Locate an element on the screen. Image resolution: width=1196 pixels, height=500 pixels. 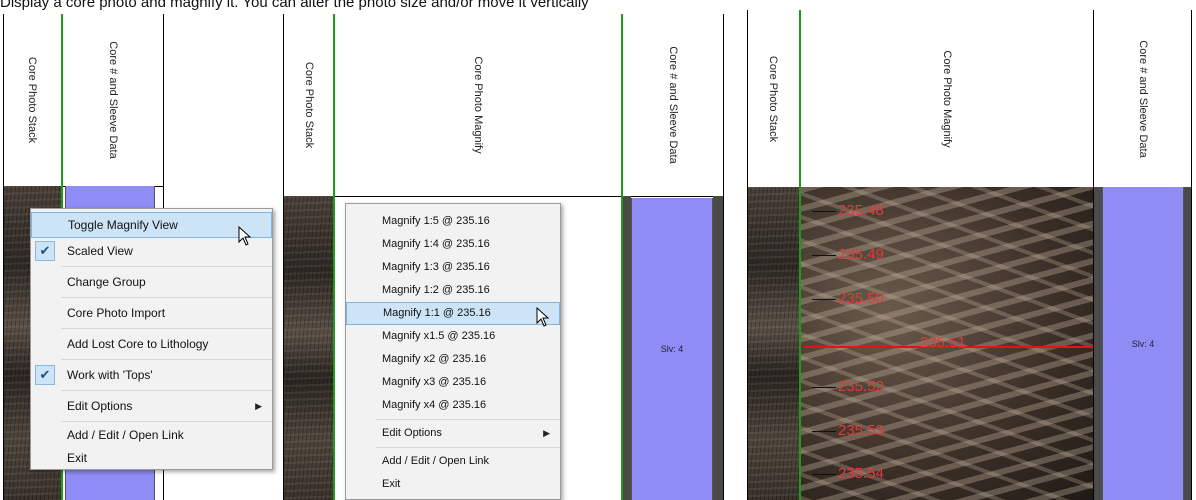
menu-item-magnify-1-4: Magnify 1:4 @ 235.16 is located at coordinates (453, 244).